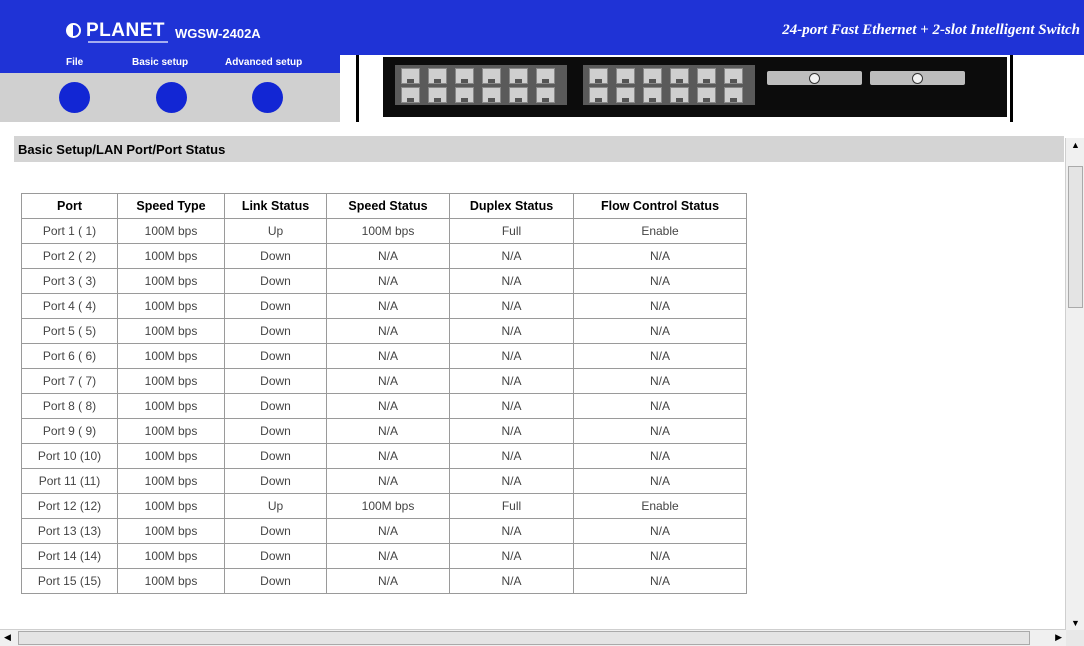  Describe the element at coordinates (160, 62) in the screenshot. I see `menu-item-basic-setup: Basic setup` at that location.